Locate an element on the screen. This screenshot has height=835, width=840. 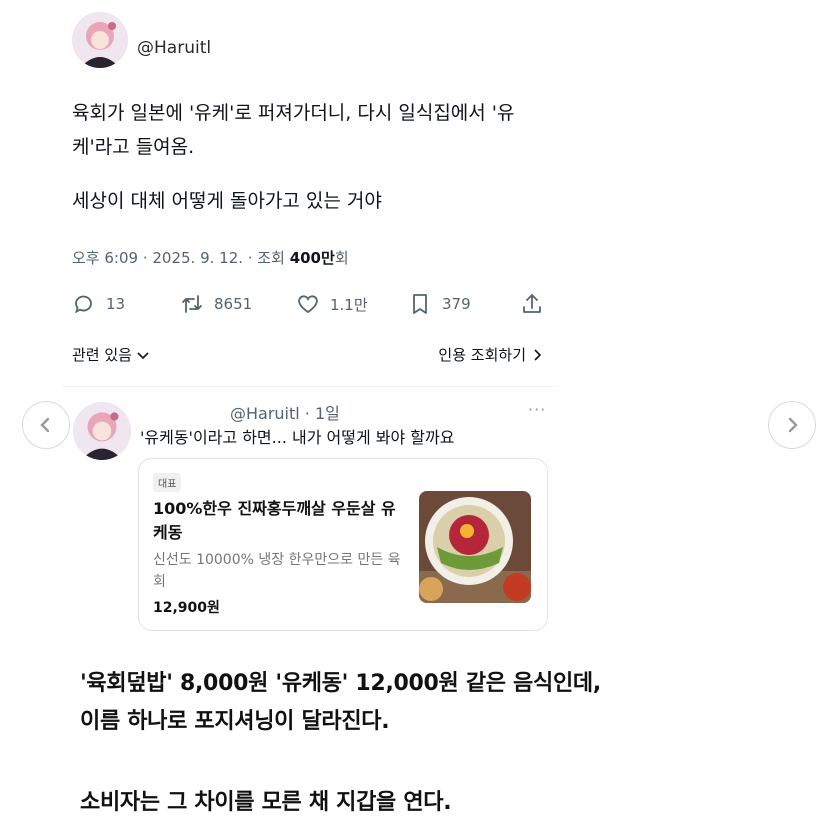
bookmark-count: 379 is located at coordinates (456, 304).